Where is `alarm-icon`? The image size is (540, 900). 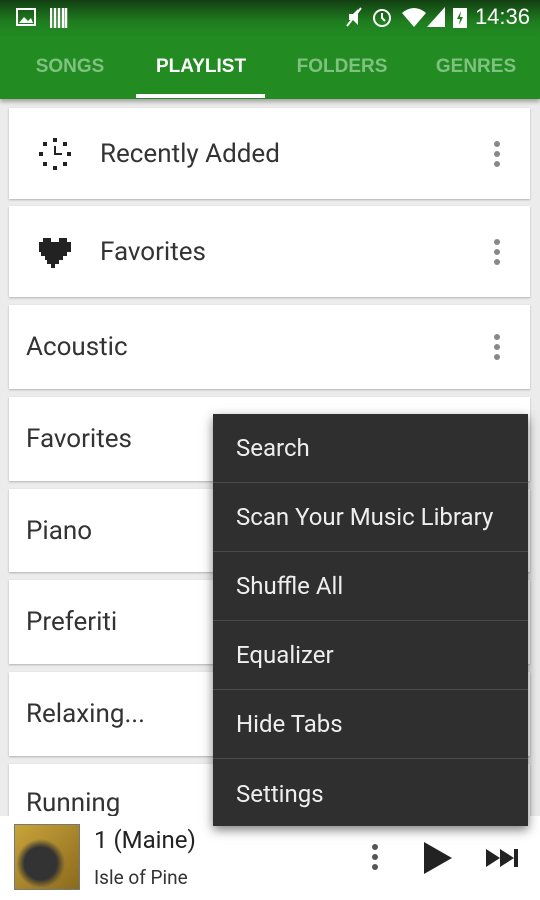 alarm-icon is located at coordinates (381, 18).